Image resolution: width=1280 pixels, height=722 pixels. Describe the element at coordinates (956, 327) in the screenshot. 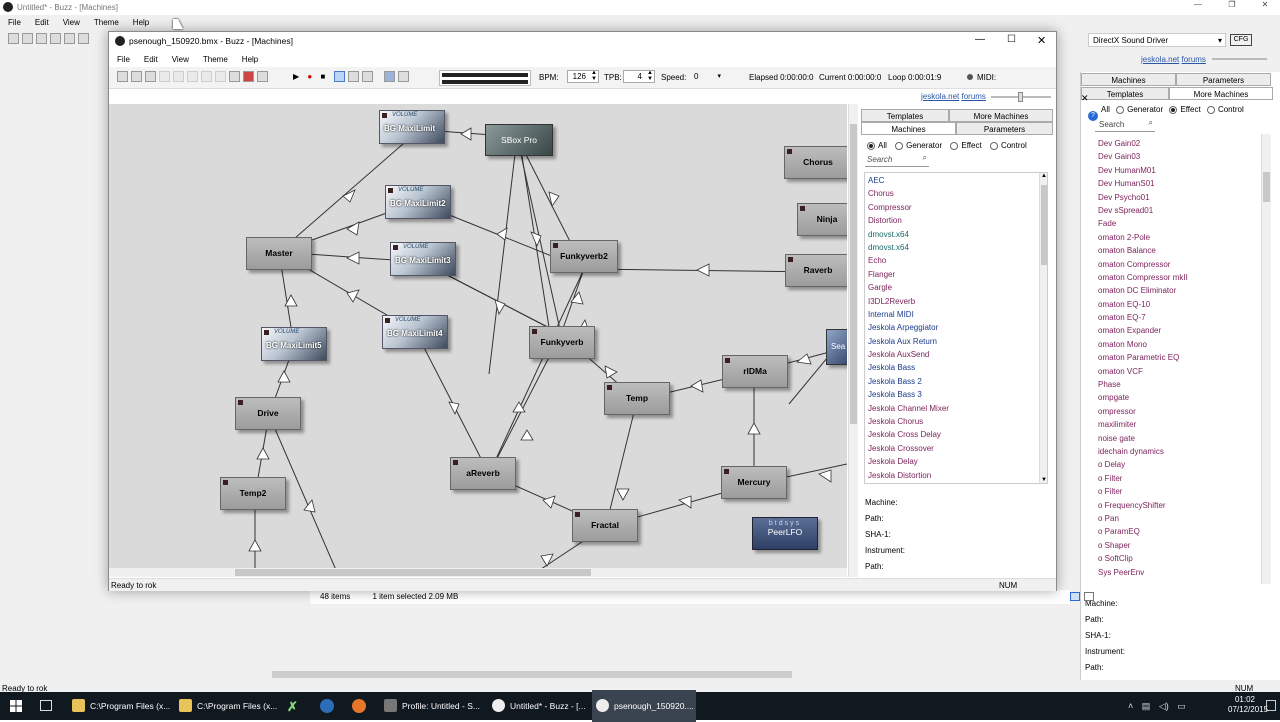

I see `machine-list-item: Jeskola Arpeggiator` at that location.